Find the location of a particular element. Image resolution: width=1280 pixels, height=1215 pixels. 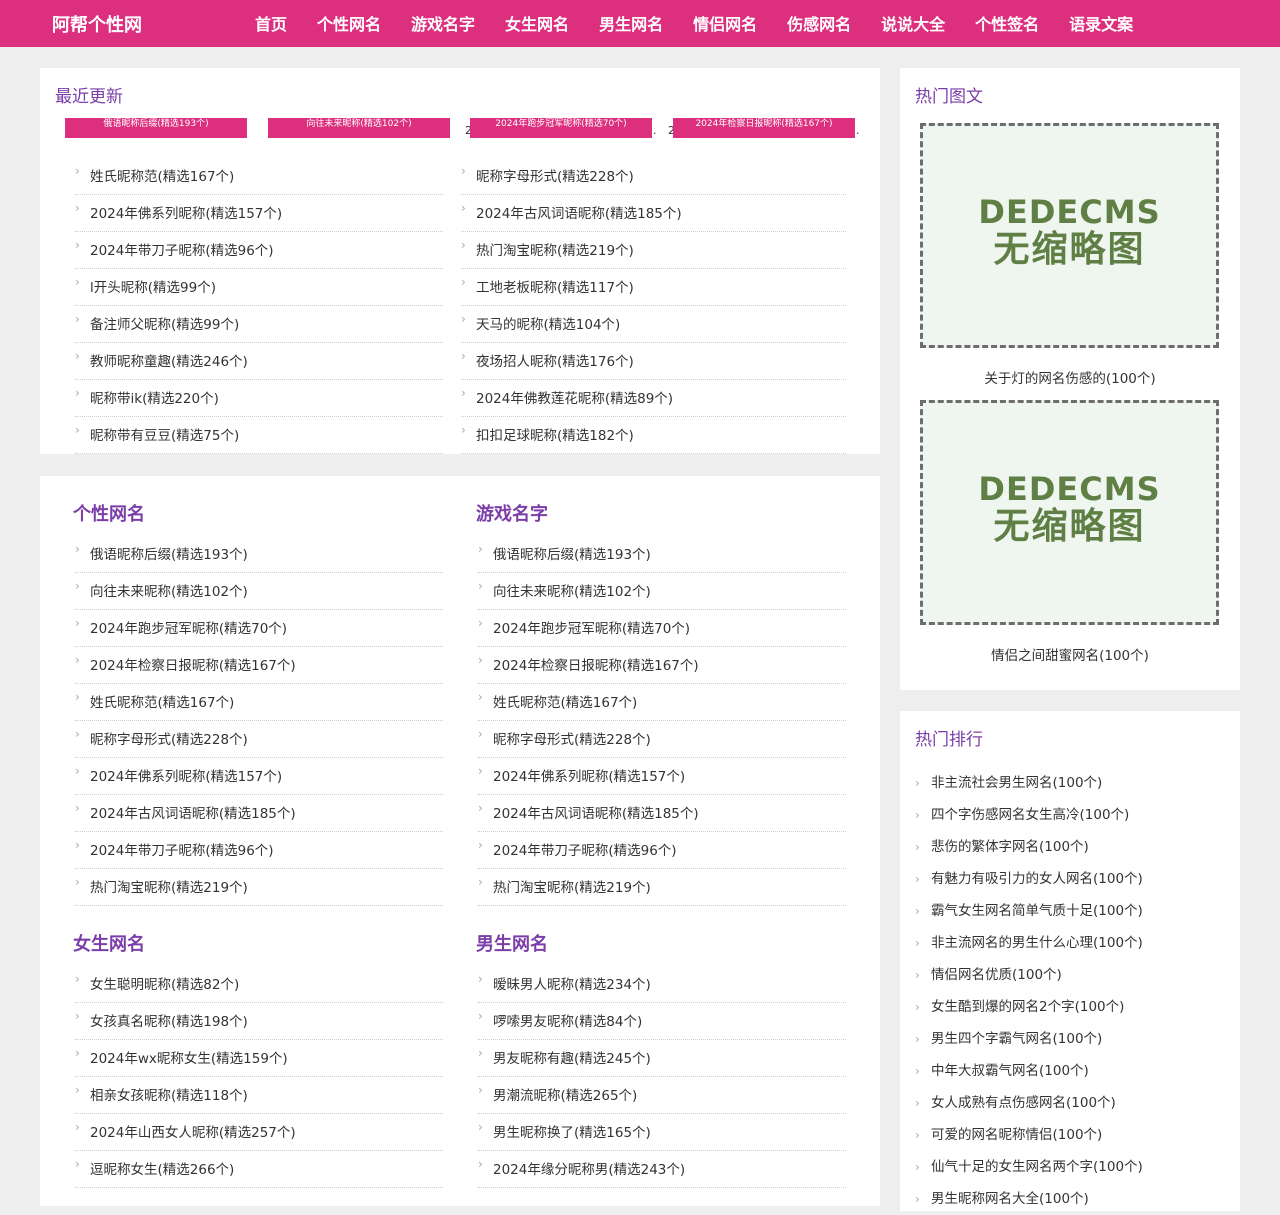

rank-item: › 中年大叔霸气网名(100个) is located at coordinates (1070, 1071).